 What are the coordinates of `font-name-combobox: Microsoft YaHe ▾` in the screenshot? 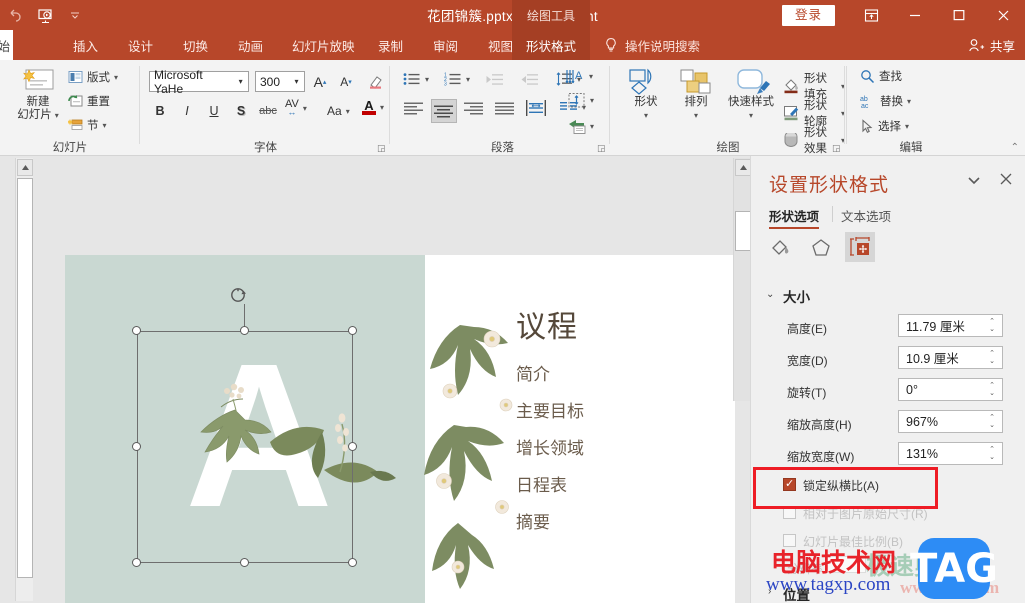 It's located at (199, 82).